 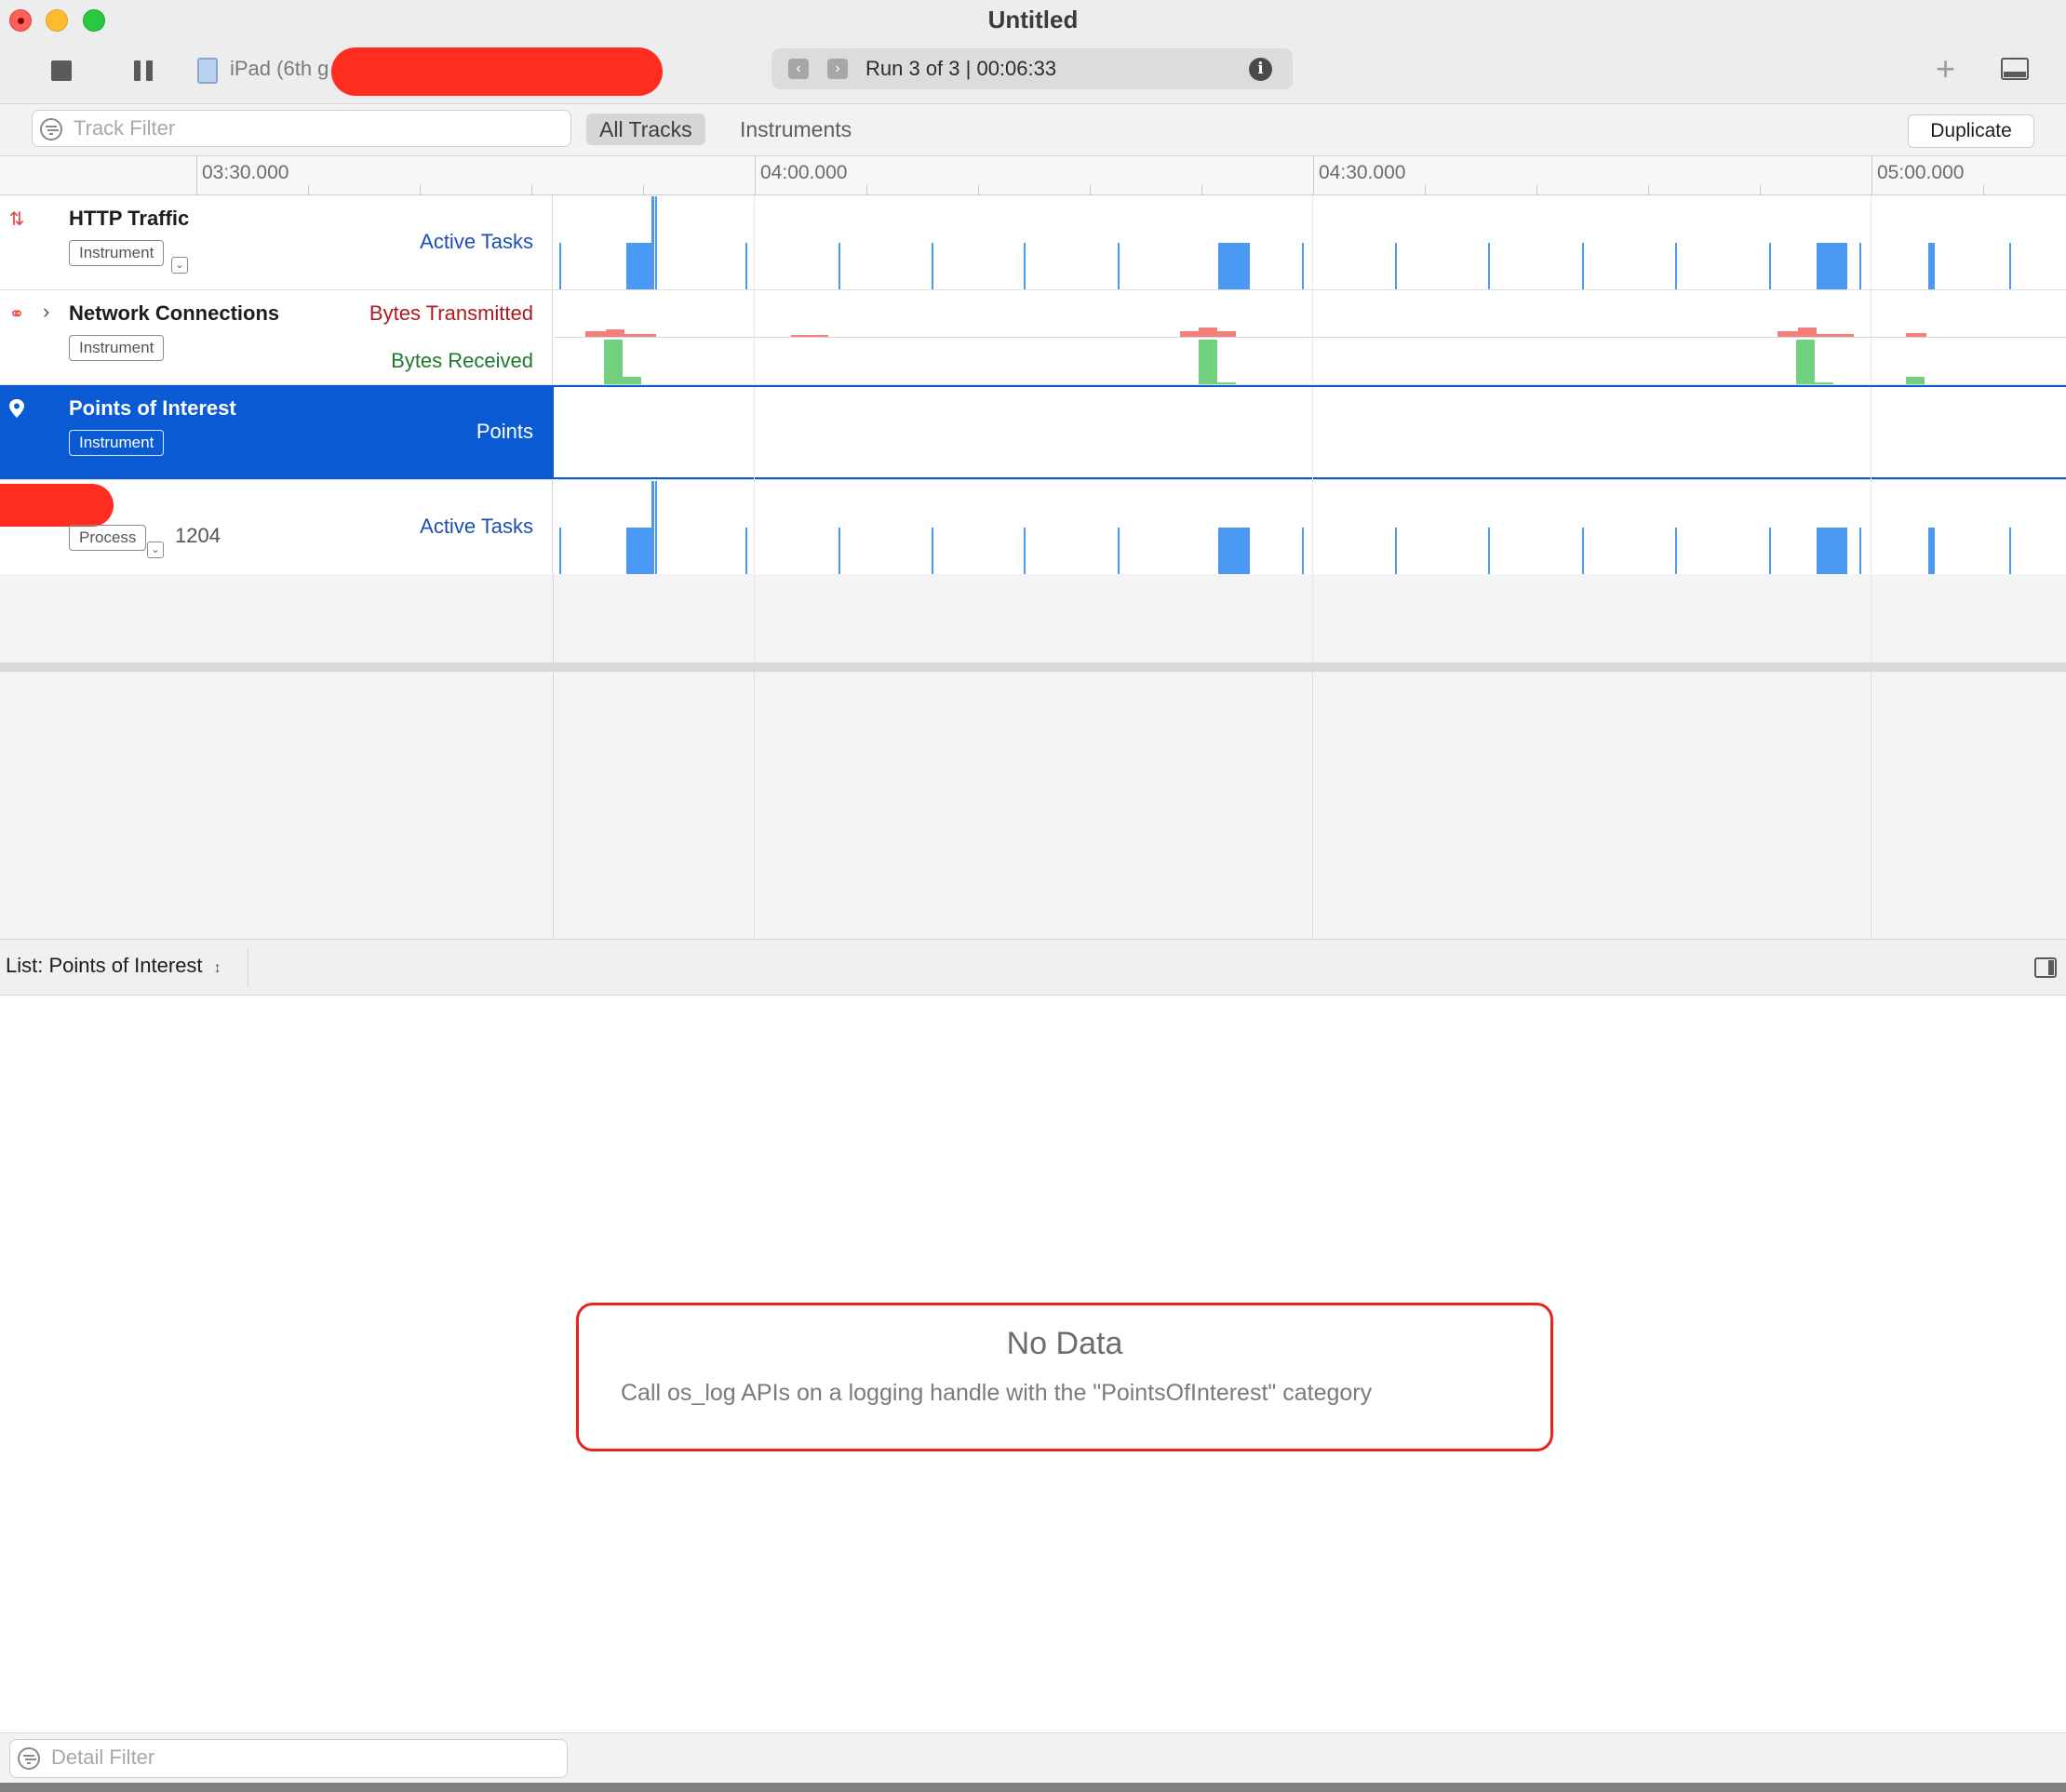 What do you see at coordinates (198, 535) in the screenshot?
I see `process-id: 1204` at bounding box center [198, 535].